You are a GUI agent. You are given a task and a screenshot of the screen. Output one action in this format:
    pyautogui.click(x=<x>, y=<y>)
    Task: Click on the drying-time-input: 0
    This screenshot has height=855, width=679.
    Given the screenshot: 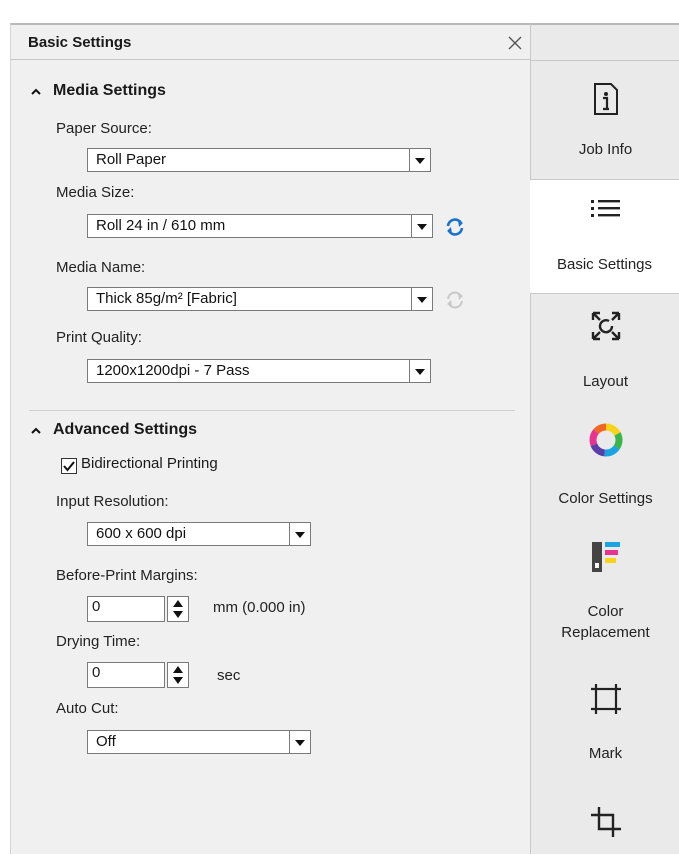 What is the action you would take?
    pyautogui.click(x=126, y=675)
    